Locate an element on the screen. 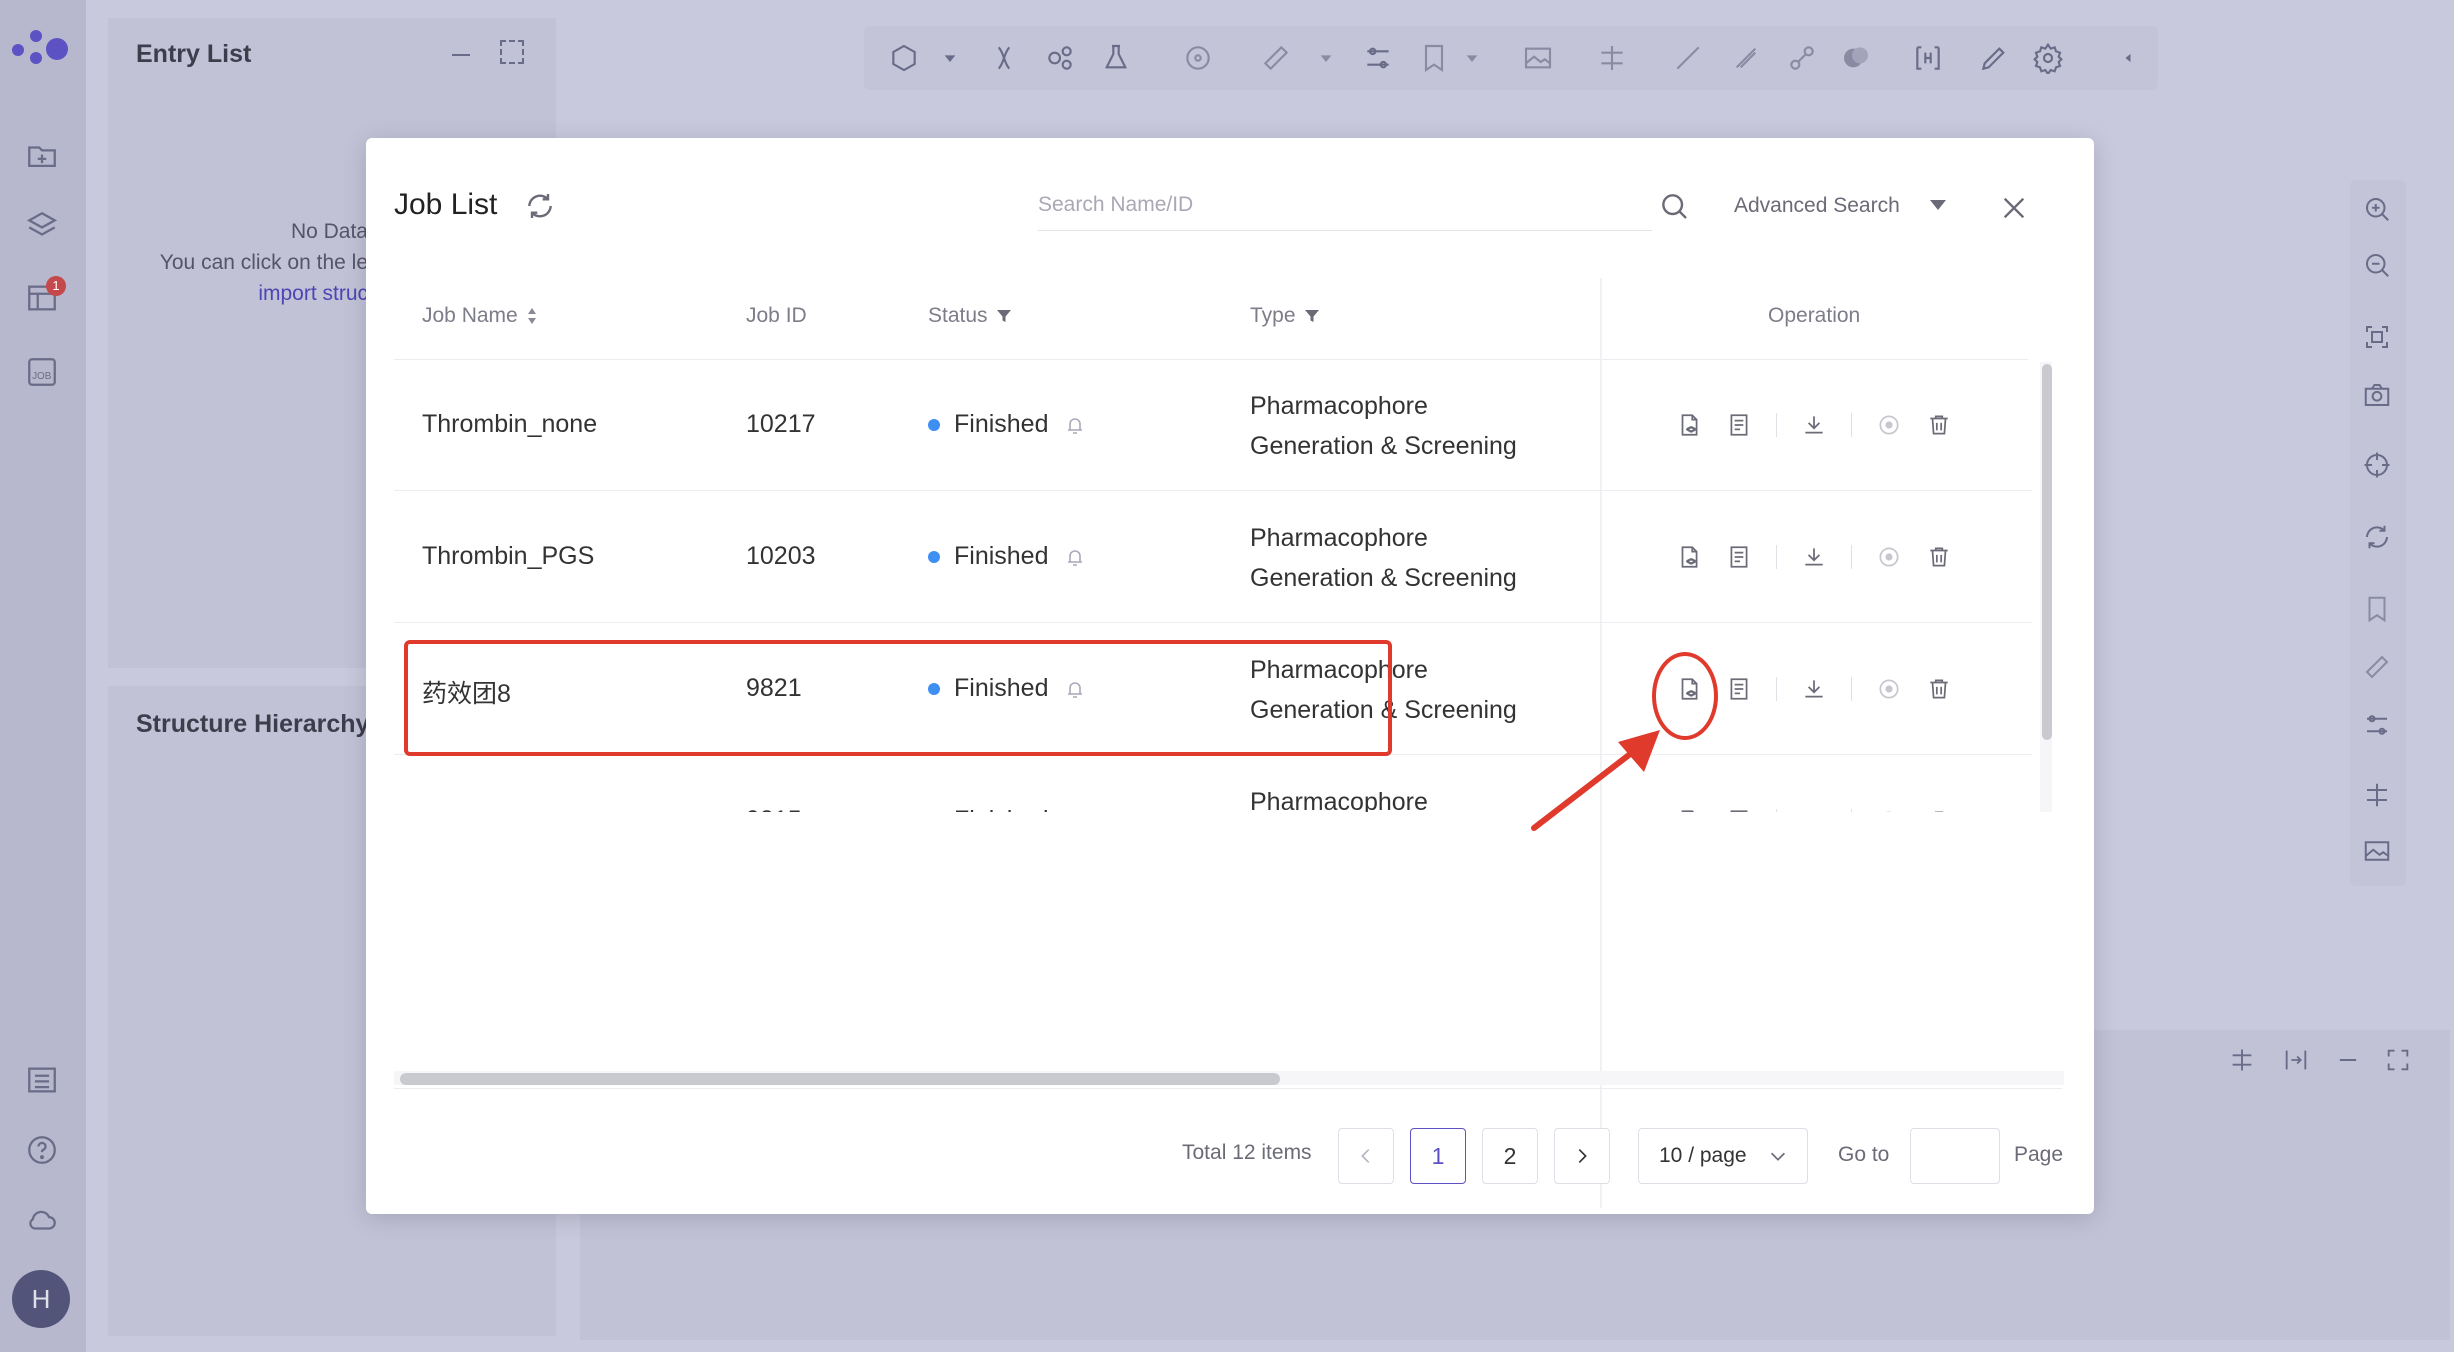 This screenshot has width=2454, height=1352. zoom-out-icon is located at coordinates (2378, 266).